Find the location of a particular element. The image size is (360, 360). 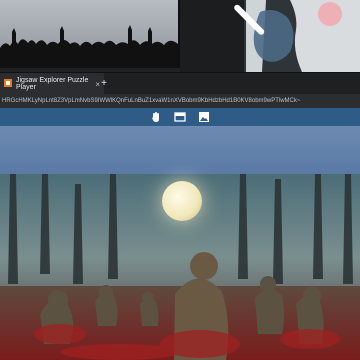

browser-tab: Jigsaw Explorer Puzzle Player × is located at coordinates (52, 84).